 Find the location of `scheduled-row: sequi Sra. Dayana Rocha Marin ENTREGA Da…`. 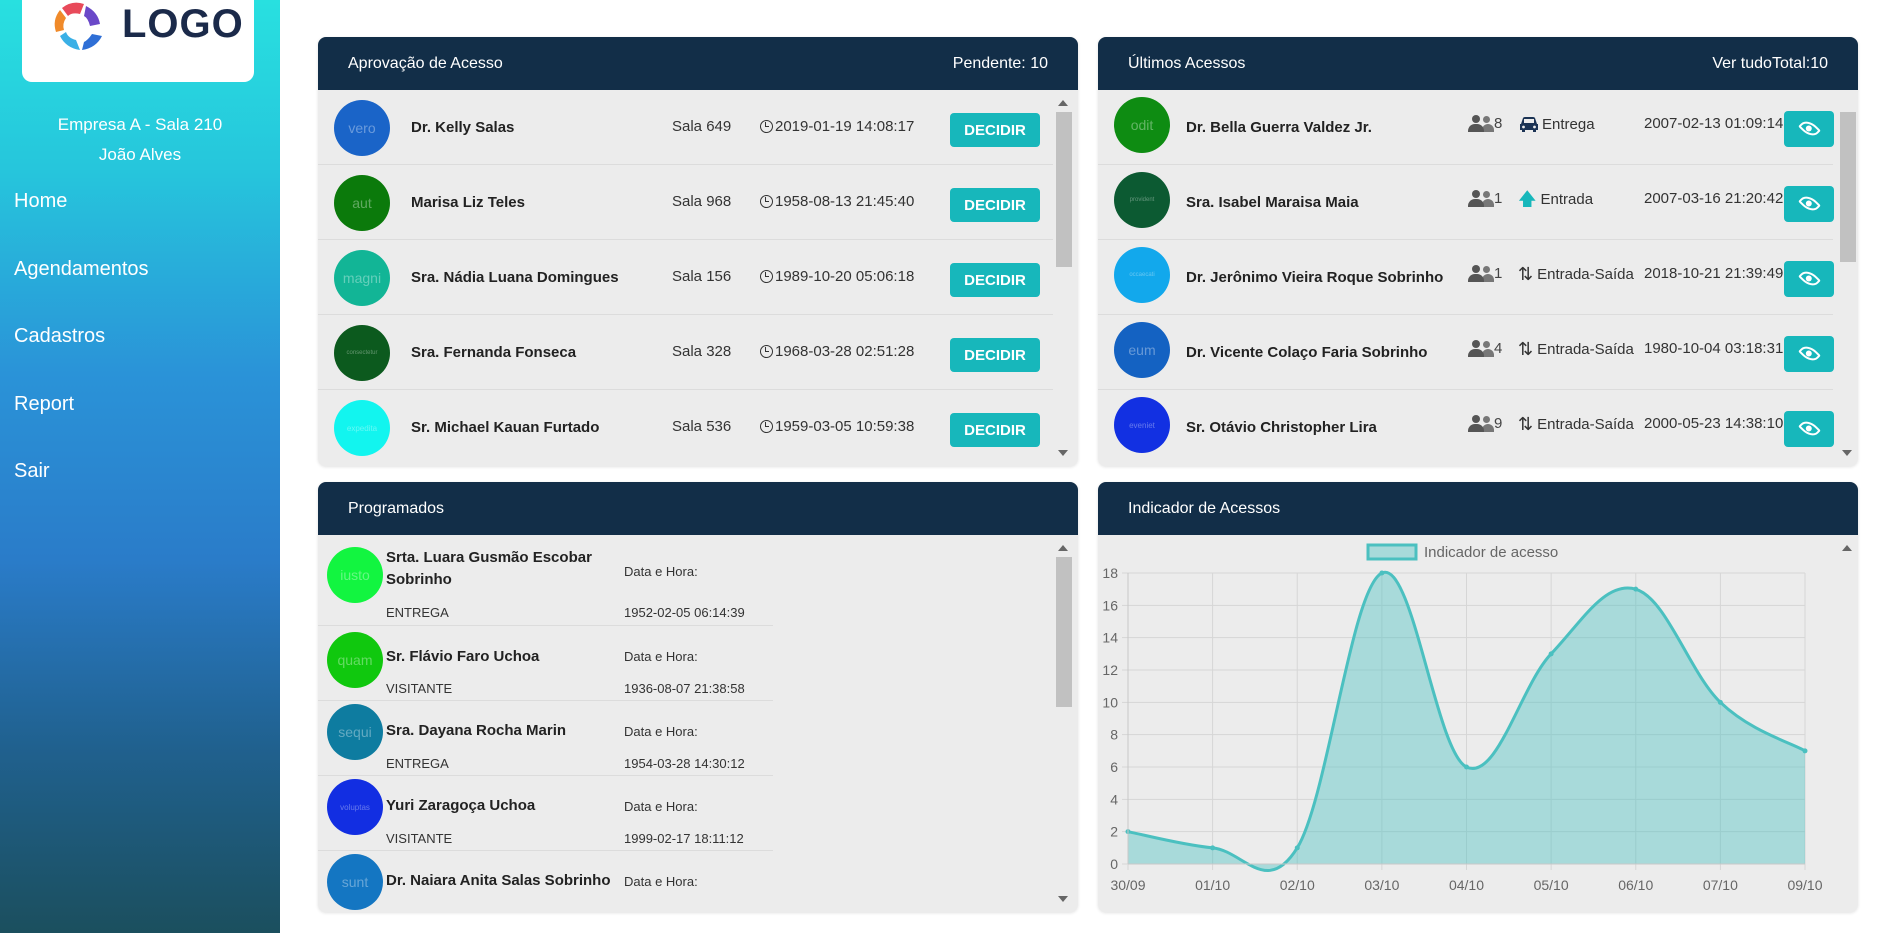

scheduled-row: sequi Sra. Dayana Rocha Marin ENTREGA Da… is located at coordinates (545, 738).